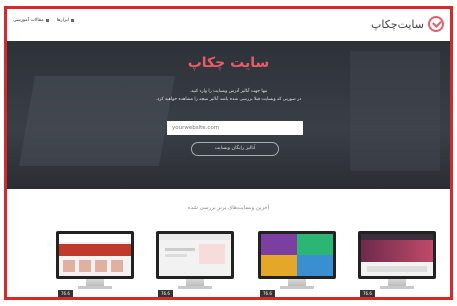 Image resolution: width=457 pixels, height=306 pixels. I want to click on nav-menu: ابزارها مقالات آموزشی, so click(44, 20).